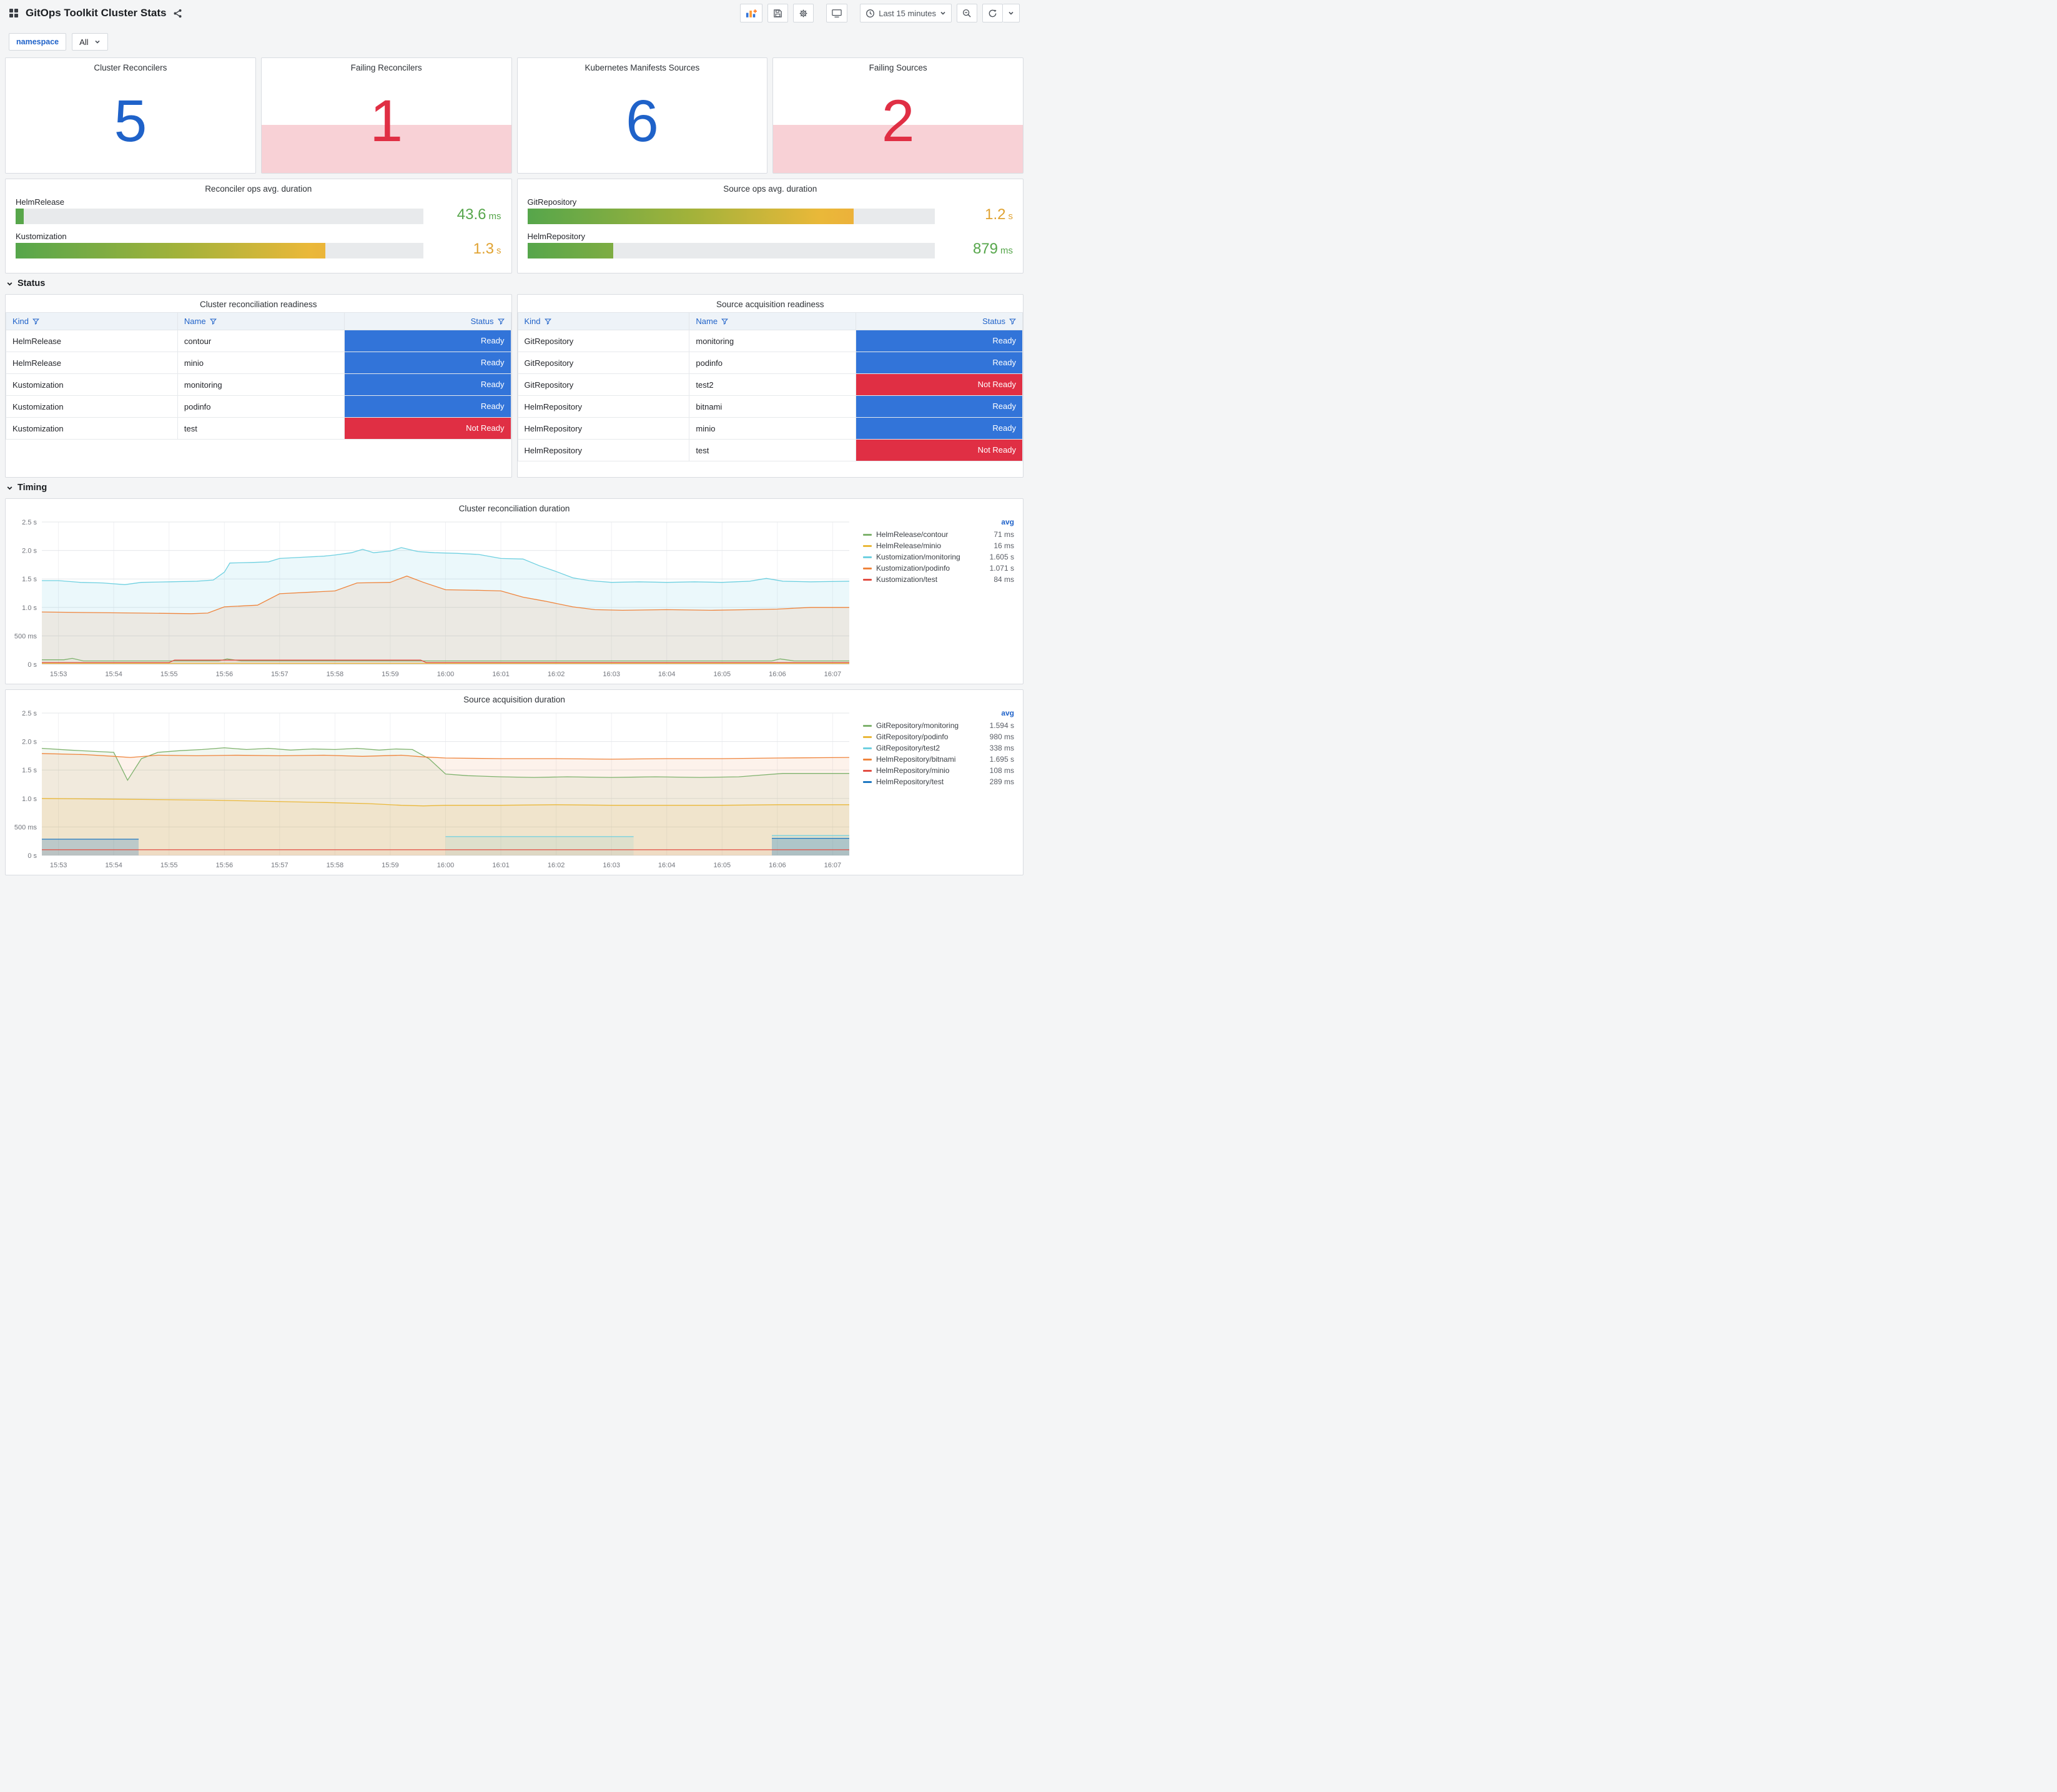  What do you see at coordinates (932, 579) in the screenshot?
I see `series-name: Kustomization/test` at bounding box center [932, 579].